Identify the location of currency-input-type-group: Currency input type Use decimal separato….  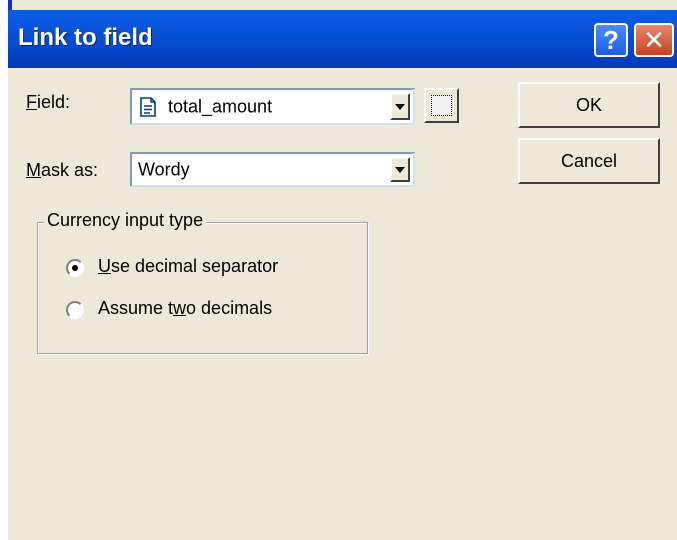
(202, 282).